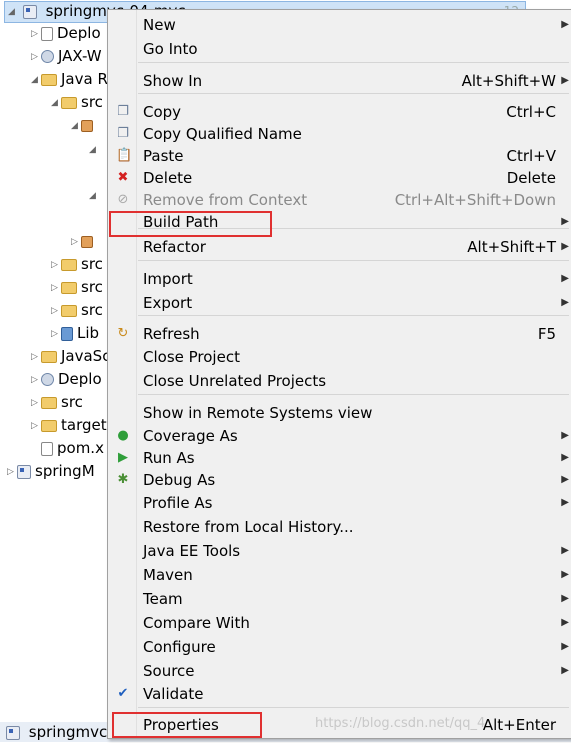  Describe the element at coordinates (123, 133) in the screenshot. I see `copy-qualified-name-icon: ❐` at that location.